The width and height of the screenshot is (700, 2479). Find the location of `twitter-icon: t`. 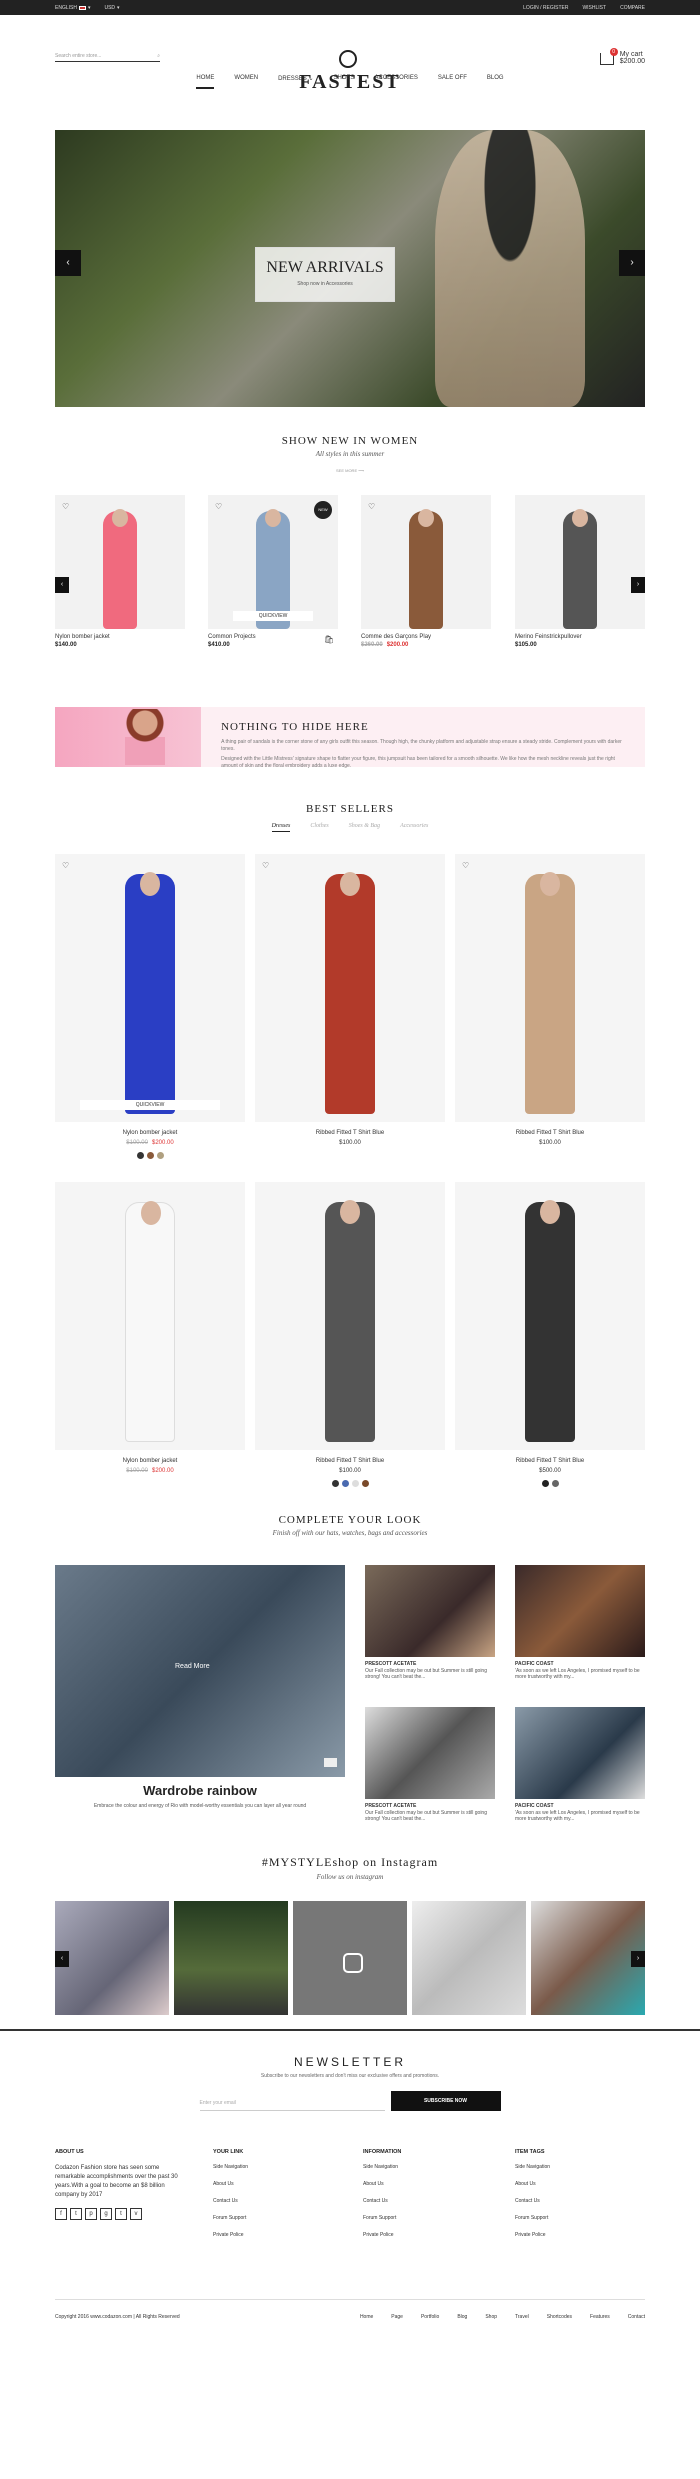

twitter-icon: t is located at coordinates (76, 2214).